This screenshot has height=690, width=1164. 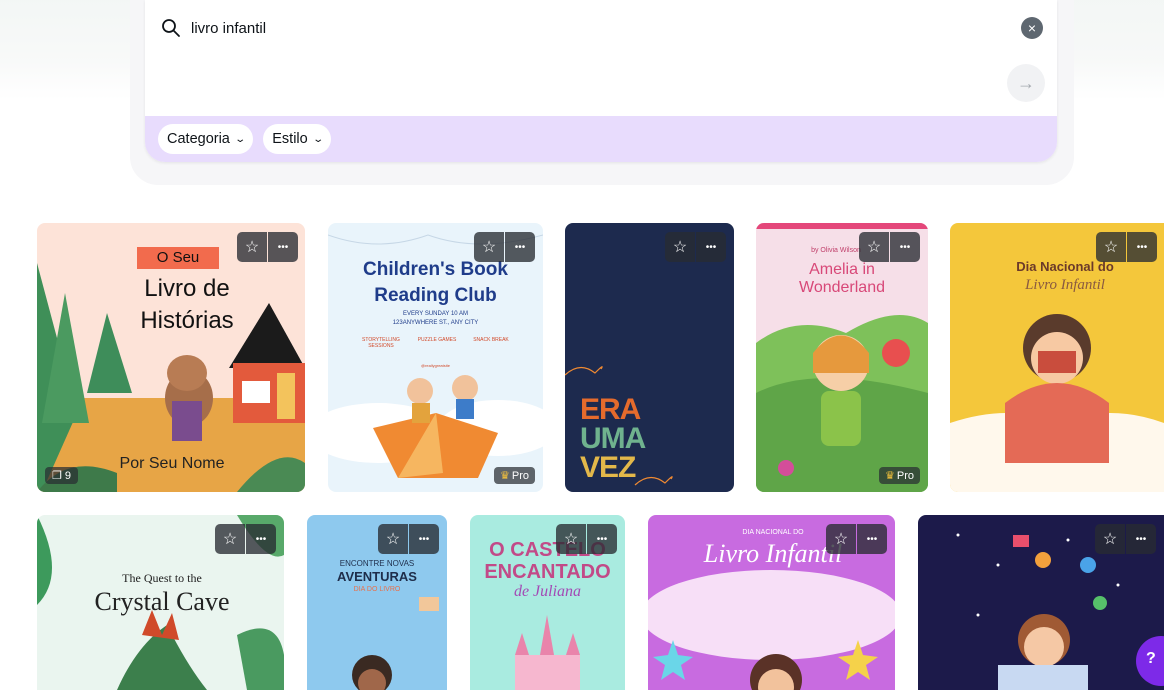 I want to click on card-title: Livro Infantil, so click(x=1065, y=285).